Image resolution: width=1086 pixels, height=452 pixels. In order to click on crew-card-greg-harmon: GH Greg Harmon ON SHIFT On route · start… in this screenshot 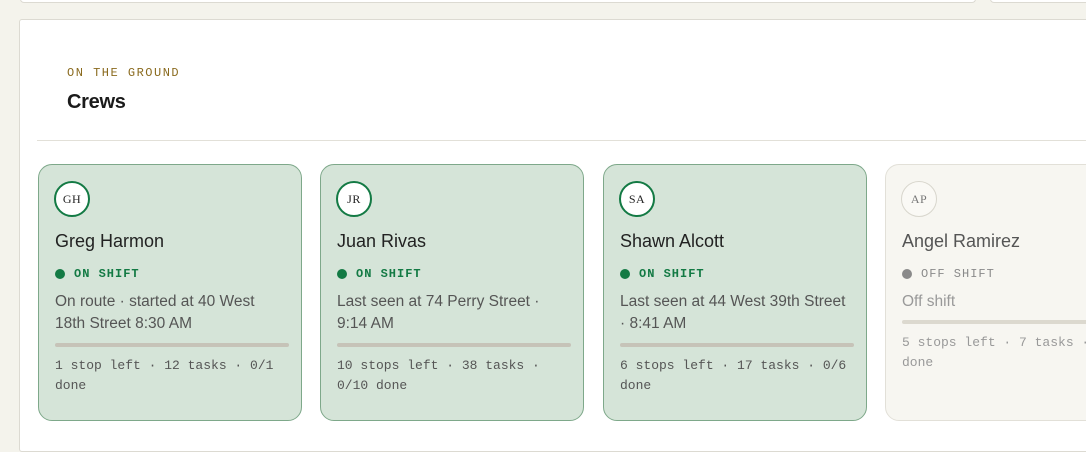, I will do `click(170, 292)`.